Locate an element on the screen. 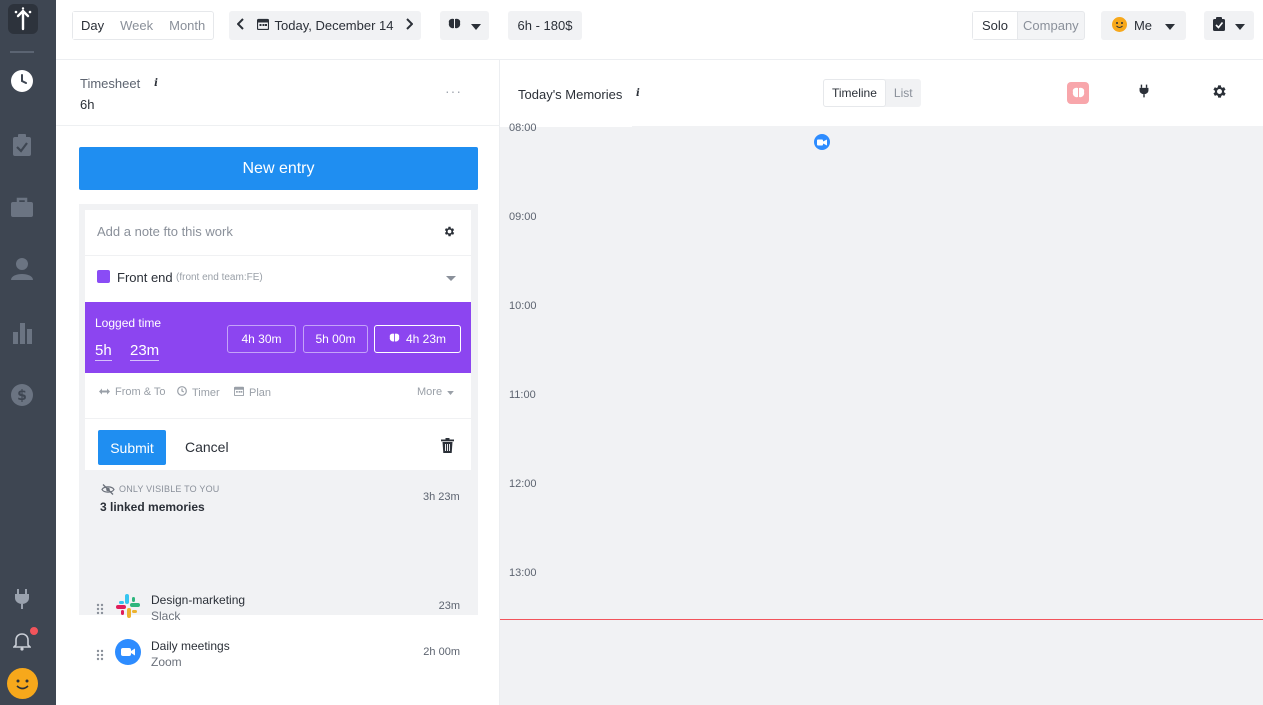  tasks-dropdown is located at coordinates (1229, 25).